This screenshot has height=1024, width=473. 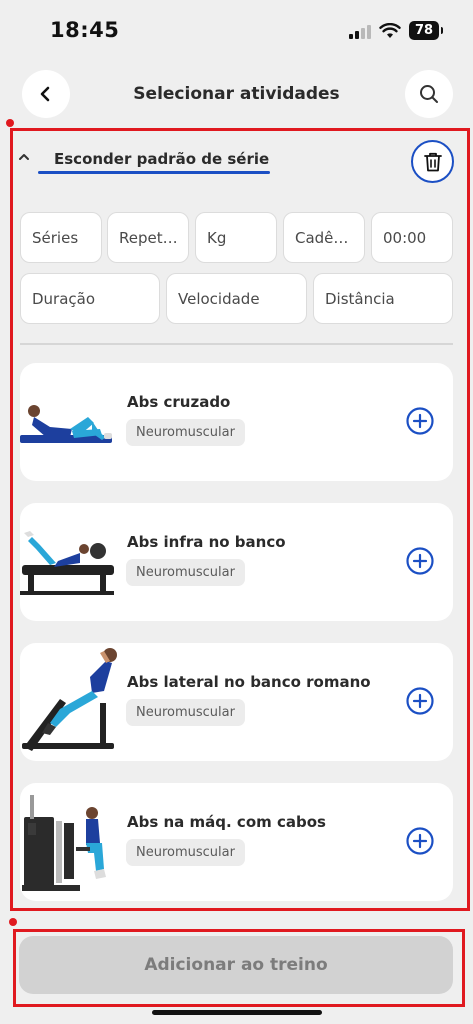 I want to click on trash-icon, so click(x=432, y=161).